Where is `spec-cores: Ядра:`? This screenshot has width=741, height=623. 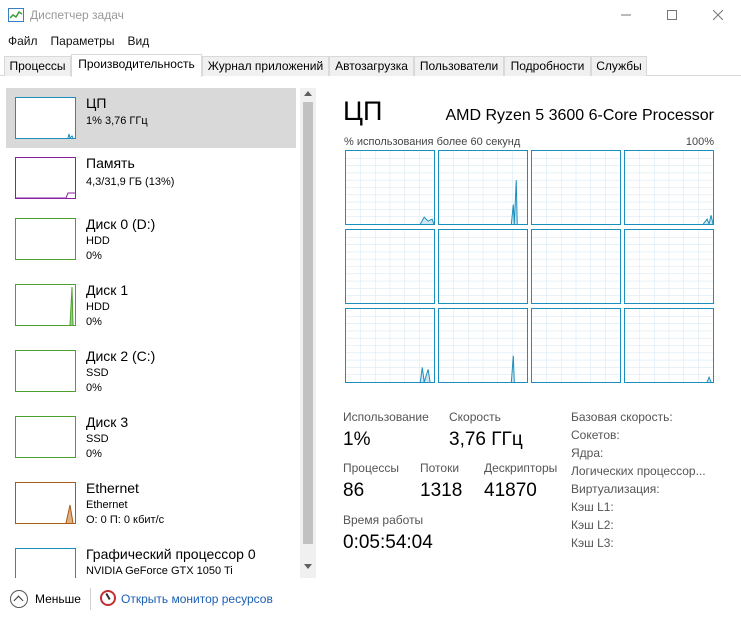
spec-cores: Ядра: is located at coordinates (587, 453).